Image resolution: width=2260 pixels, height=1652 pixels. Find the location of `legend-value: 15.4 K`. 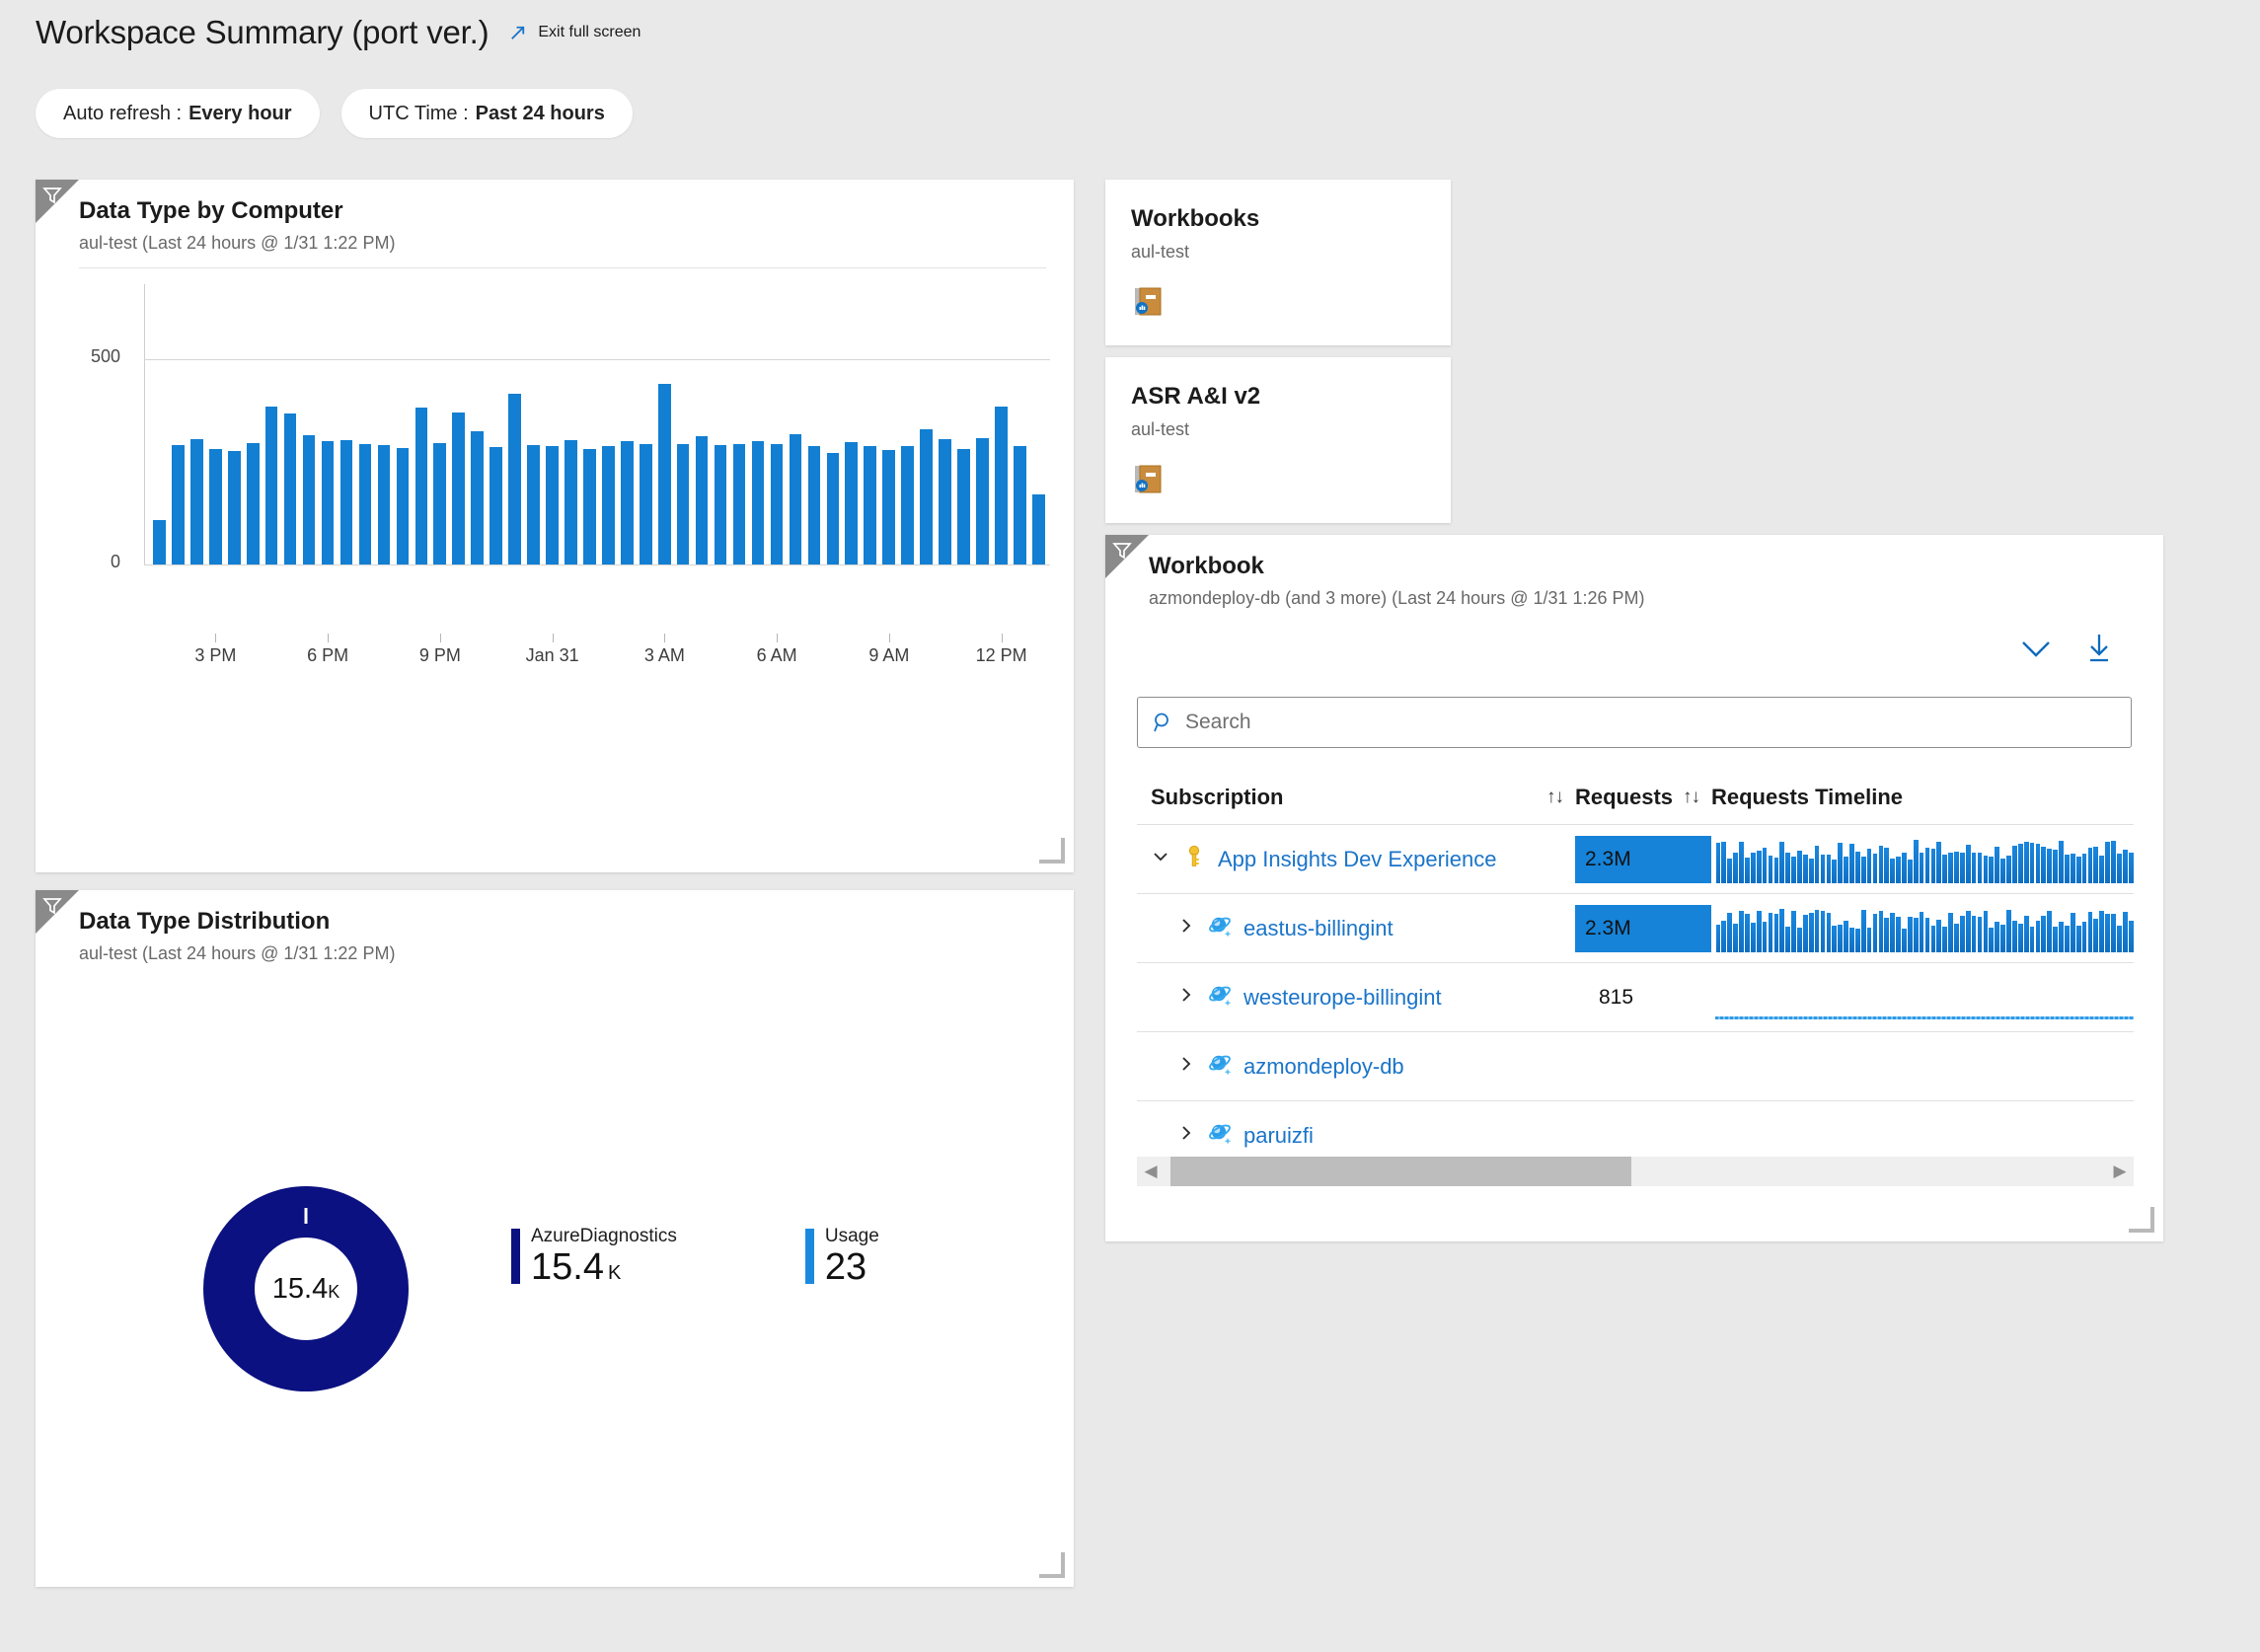

legend-value: 15.4 K is located at coordinates (576, 1267).